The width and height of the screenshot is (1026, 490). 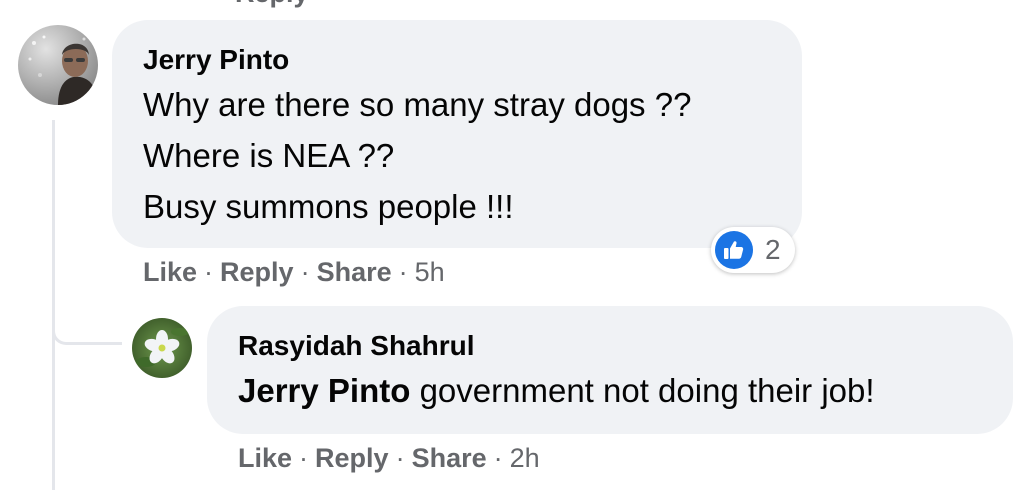 I want to click on comment-actions: Like · Reply · Share · 5h, so click(x=294, y=272).